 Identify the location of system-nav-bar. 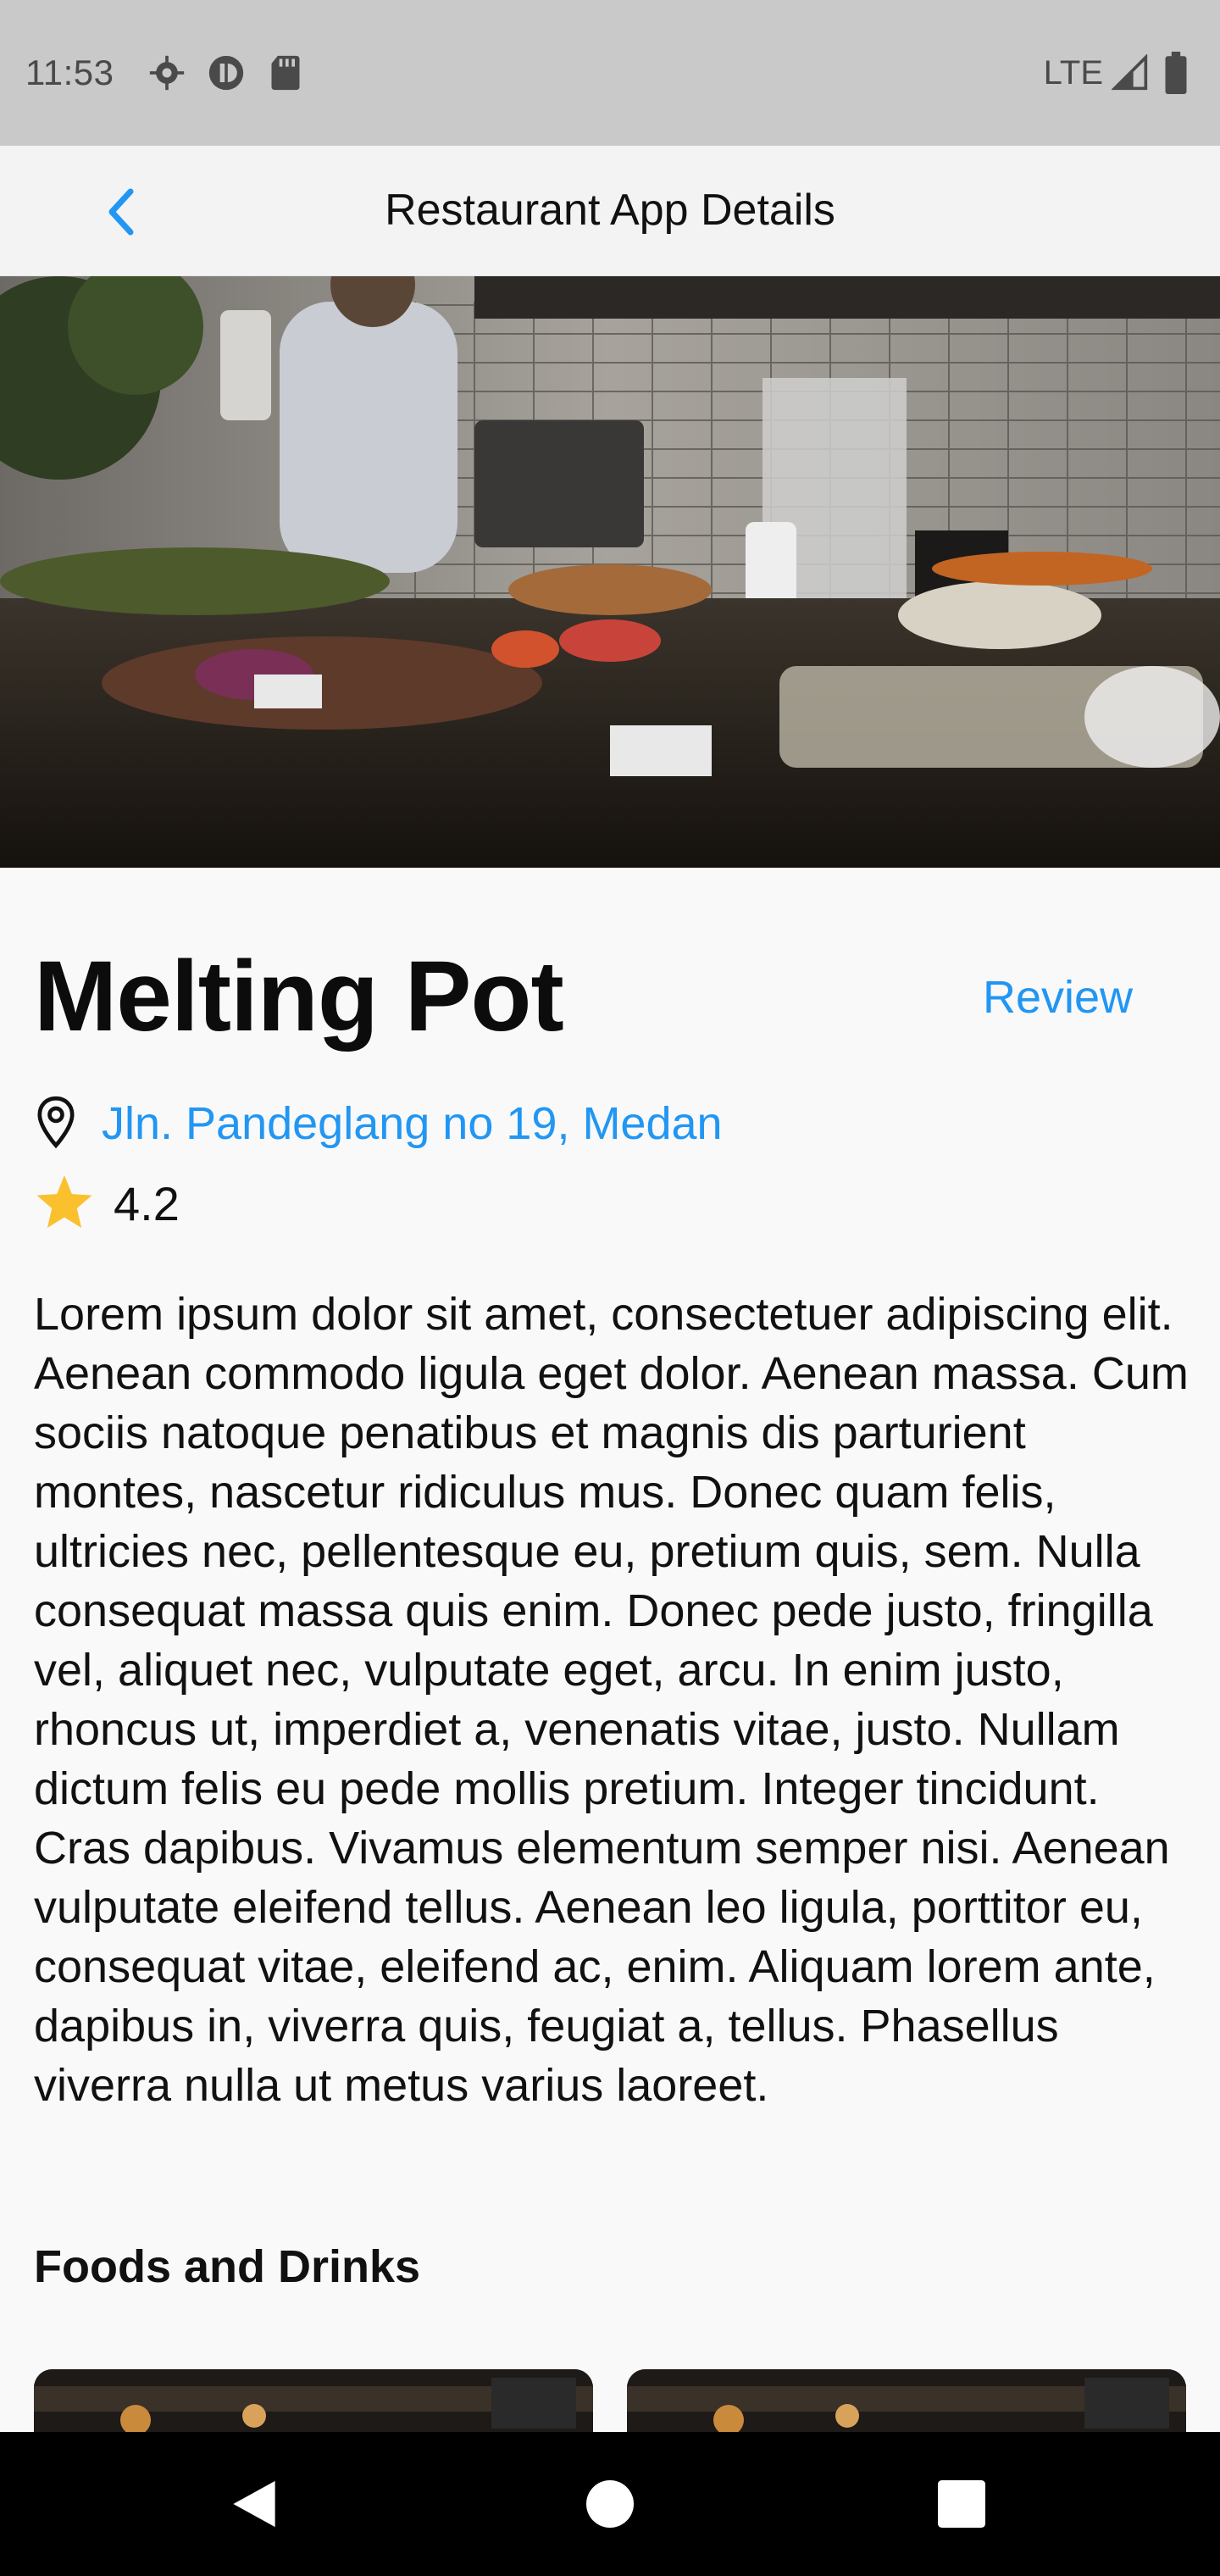
(610, 2504).